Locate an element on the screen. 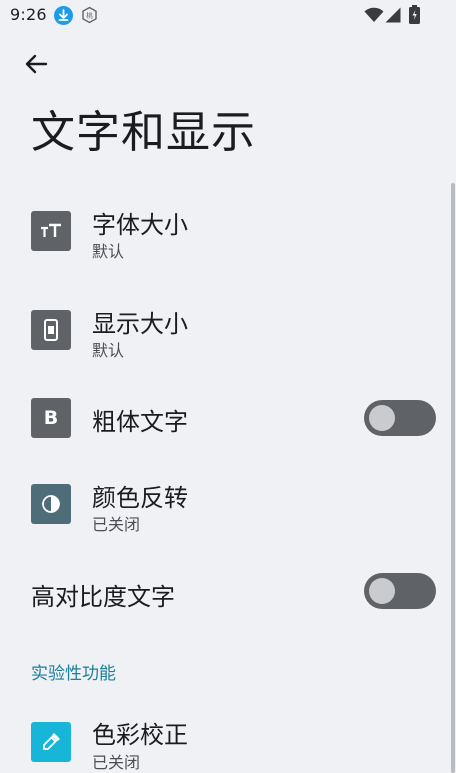 Image resolution: width=456 pixels, height=773 pixels. color-inversion-title: 颜色反转 is located at coordinates (140, 498).